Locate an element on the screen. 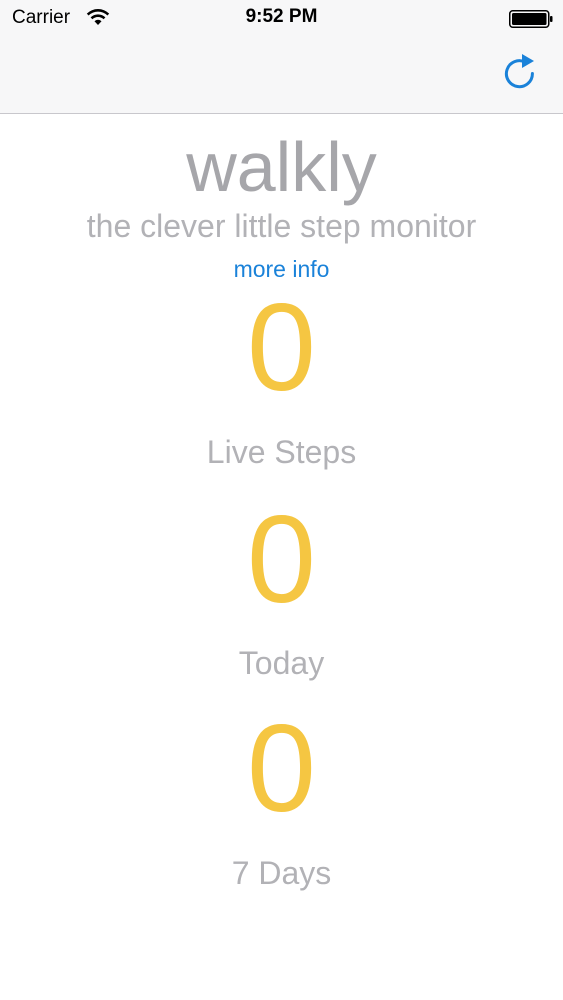 The width and height of the screenshot is (563, 1000). refresh-icon is located at coordinates (519, 71).